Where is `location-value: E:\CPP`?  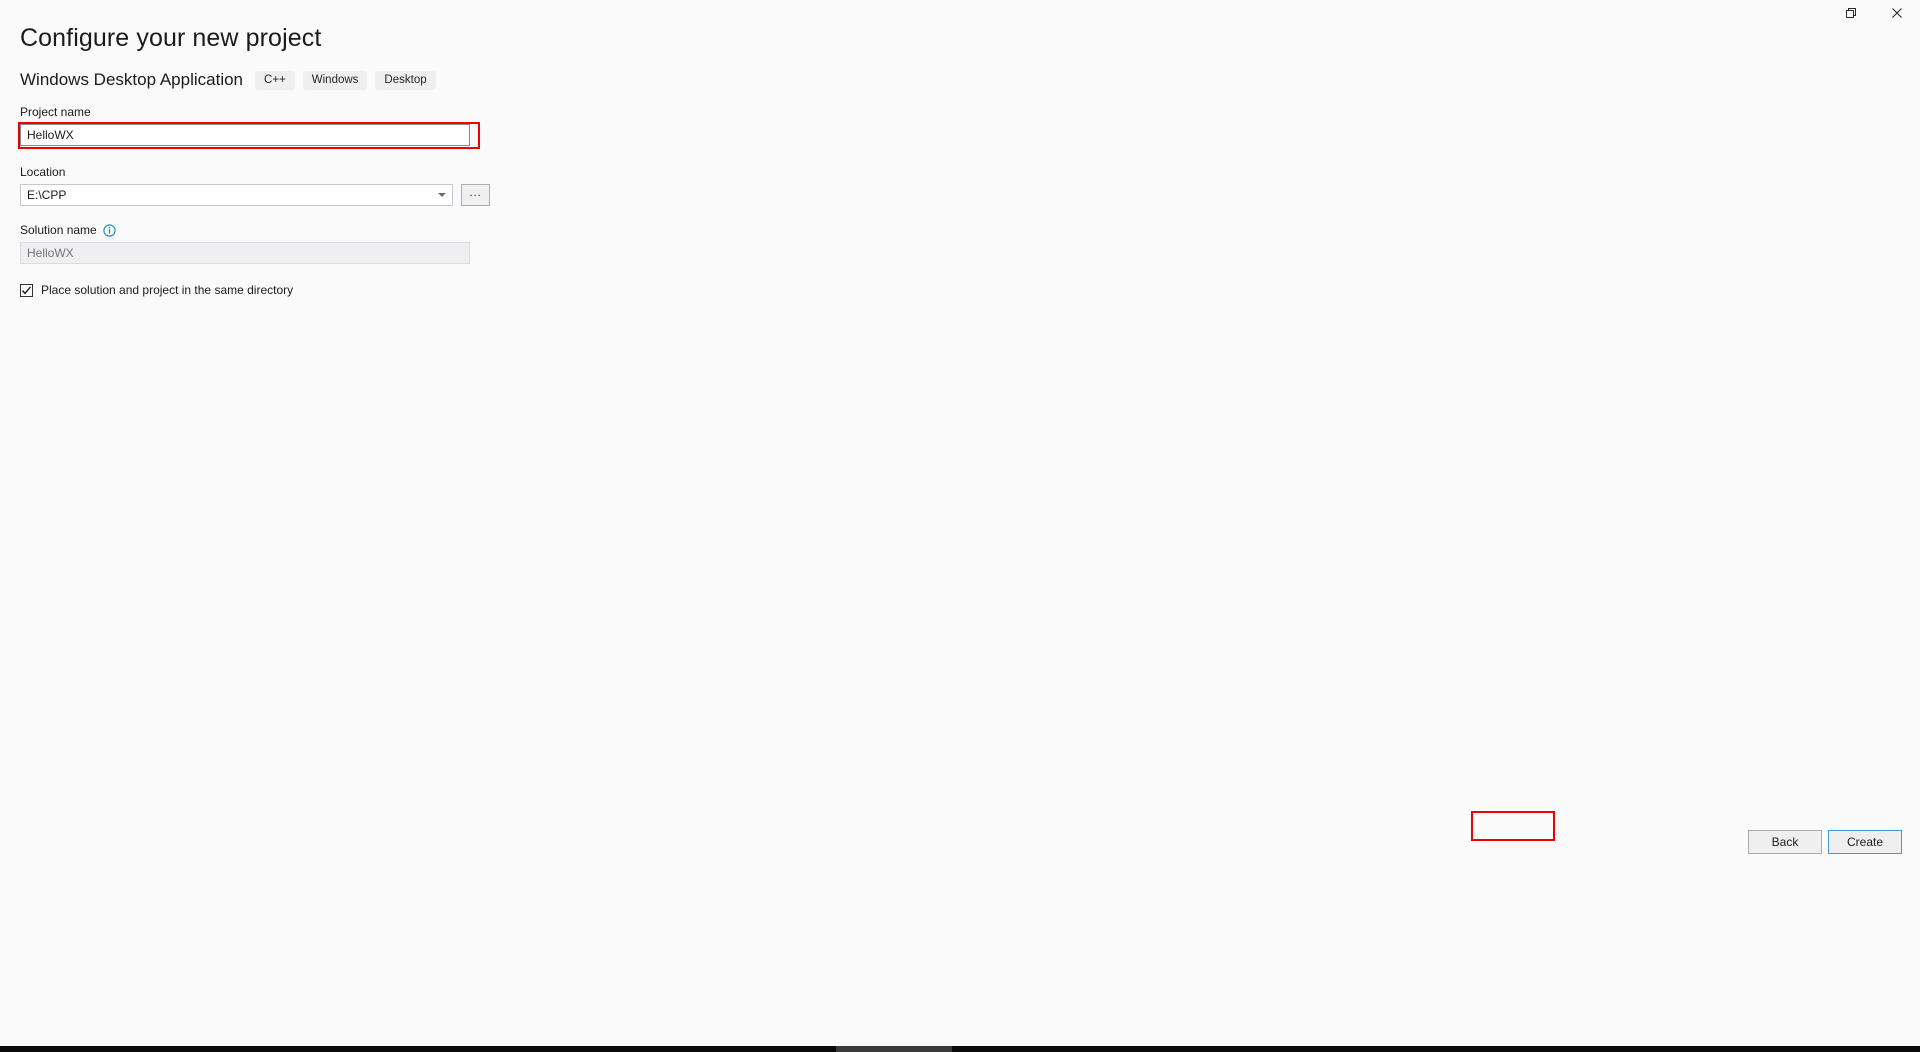 location-value: E:\CPP is located at coordinates (47, 195).